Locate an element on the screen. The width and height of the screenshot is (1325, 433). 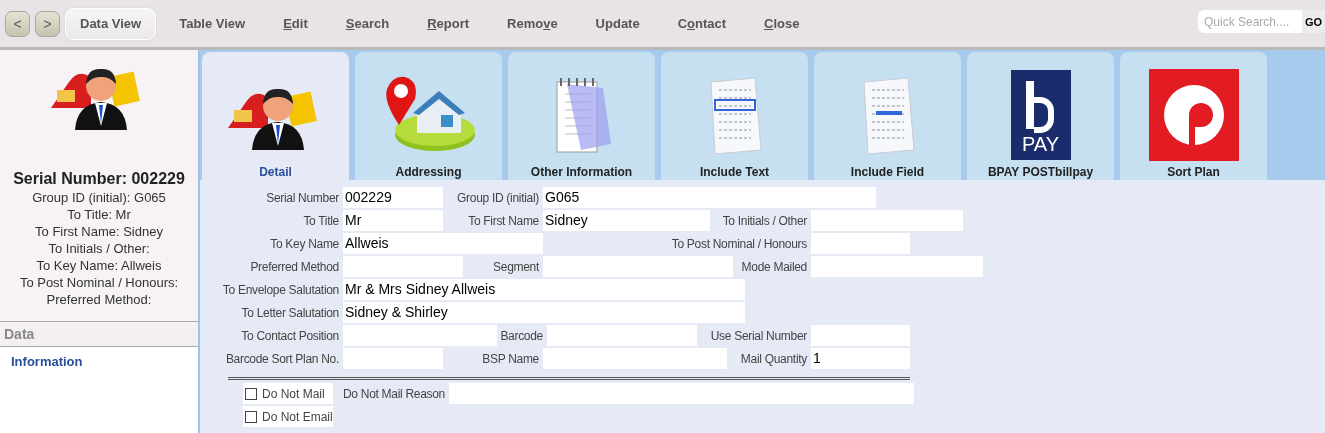
menu-button: Table View is located at coordinates (212, 23).